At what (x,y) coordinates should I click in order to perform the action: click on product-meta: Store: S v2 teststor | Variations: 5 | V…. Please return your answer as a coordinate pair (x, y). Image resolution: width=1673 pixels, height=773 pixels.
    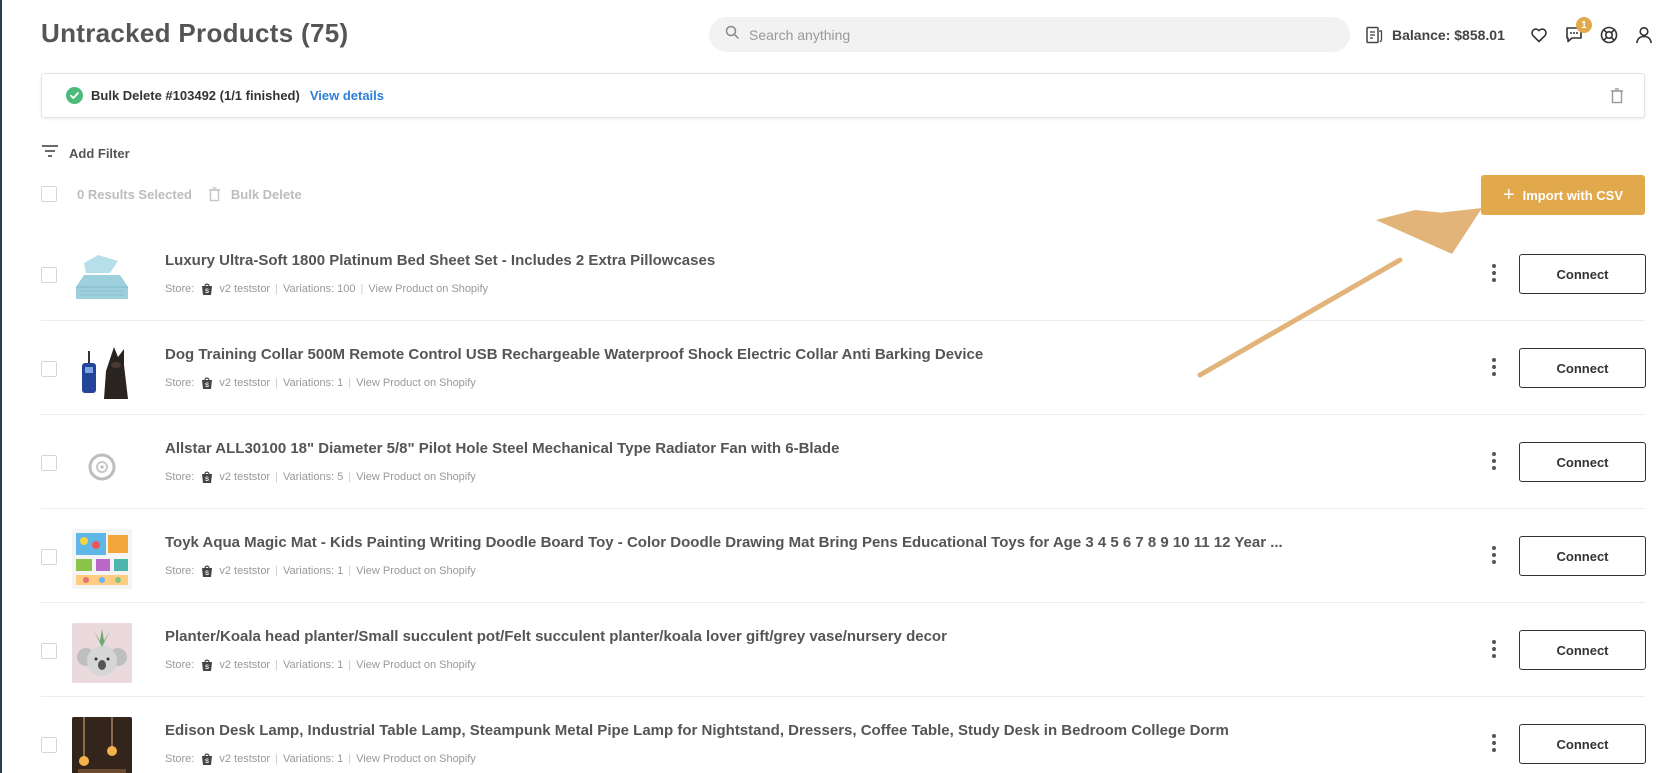
    Looking at the image, I should click on (320, 477).